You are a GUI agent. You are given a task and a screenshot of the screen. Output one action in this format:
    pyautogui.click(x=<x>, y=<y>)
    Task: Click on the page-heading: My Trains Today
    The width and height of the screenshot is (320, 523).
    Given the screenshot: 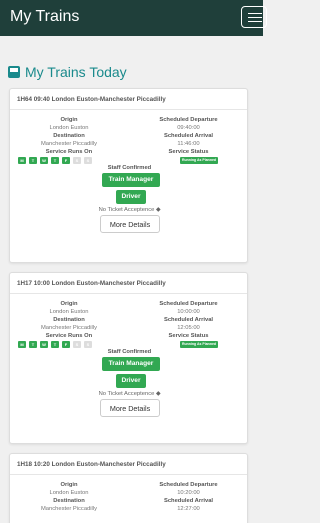 What is the action you would take?
    pyautogui.click(x=67, y=72)
    